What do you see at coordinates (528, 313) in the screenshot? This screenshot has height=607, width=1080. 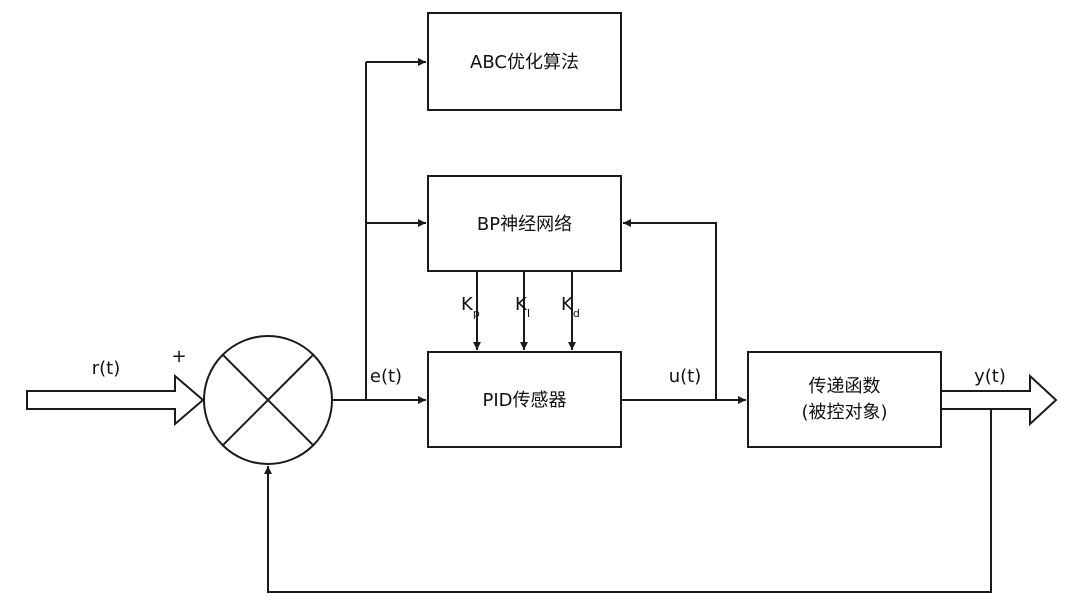 I see `ki-subscript: I` at bounding box center [528, 313].